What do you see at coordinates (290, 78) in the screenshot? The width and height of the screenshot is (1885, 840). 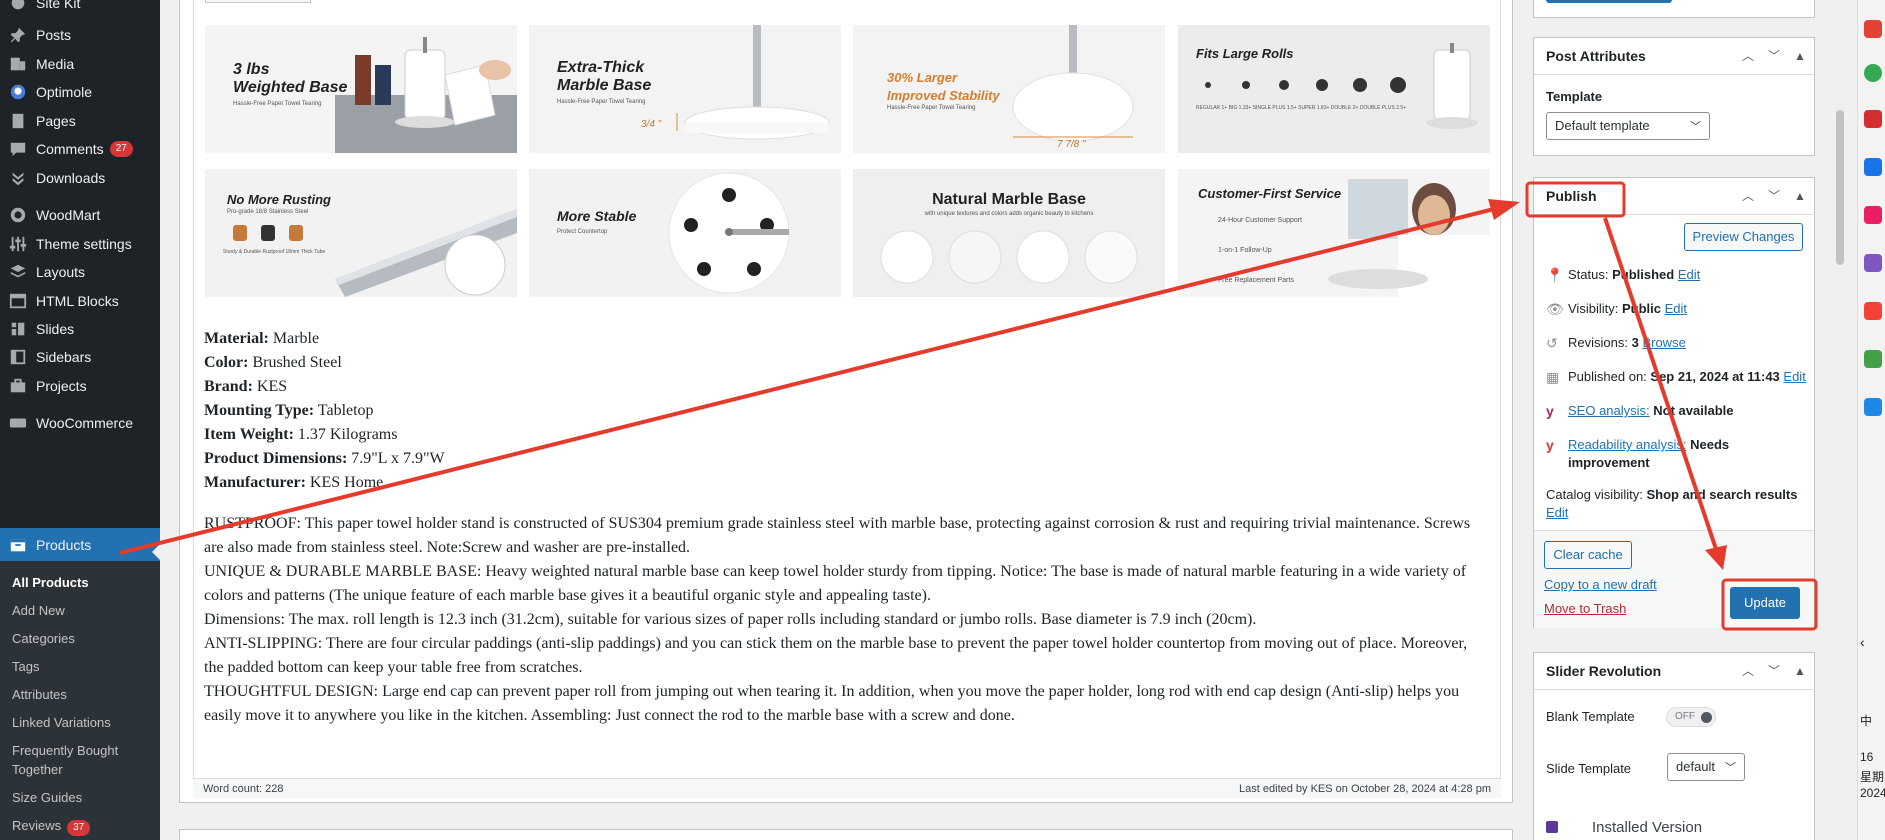 I see `tile-title: 3 lbs Weighted Base` at bounding box center [290, 78].